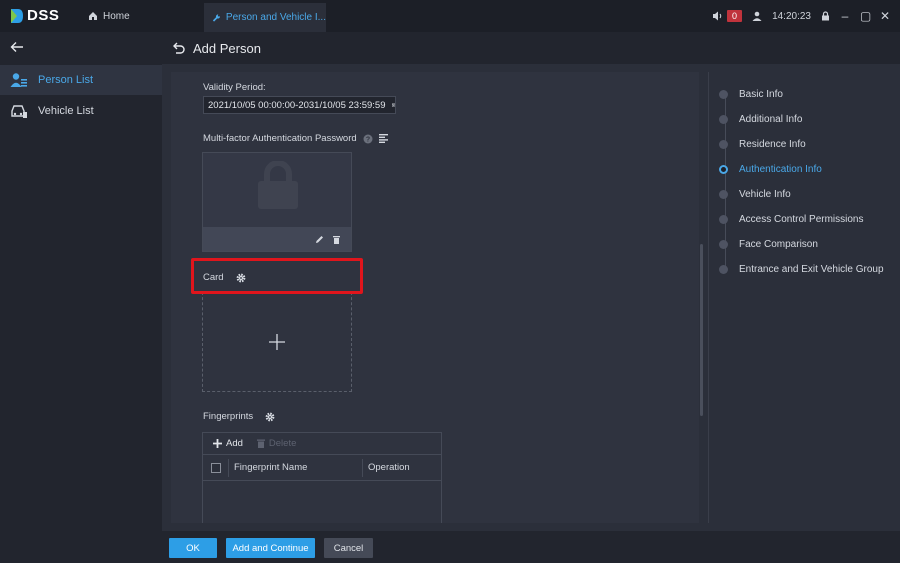  I want to click on mfa-action-bar, so click(277, 239).